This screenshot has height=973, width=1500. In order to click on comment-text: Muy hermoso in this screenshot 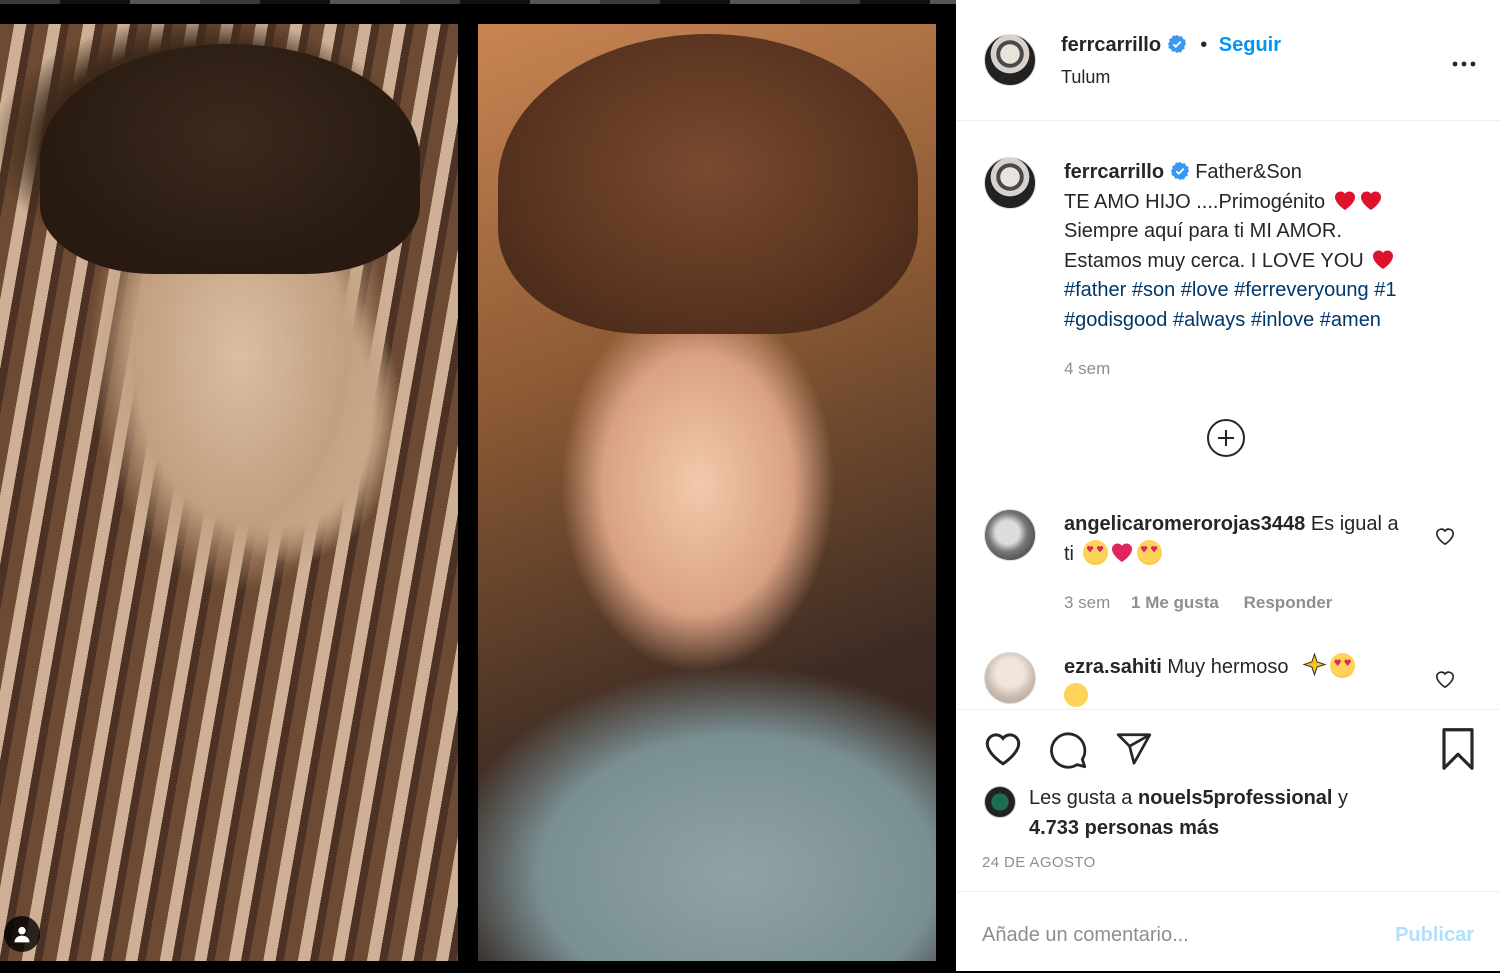, I will do `click(1228, 667)`.